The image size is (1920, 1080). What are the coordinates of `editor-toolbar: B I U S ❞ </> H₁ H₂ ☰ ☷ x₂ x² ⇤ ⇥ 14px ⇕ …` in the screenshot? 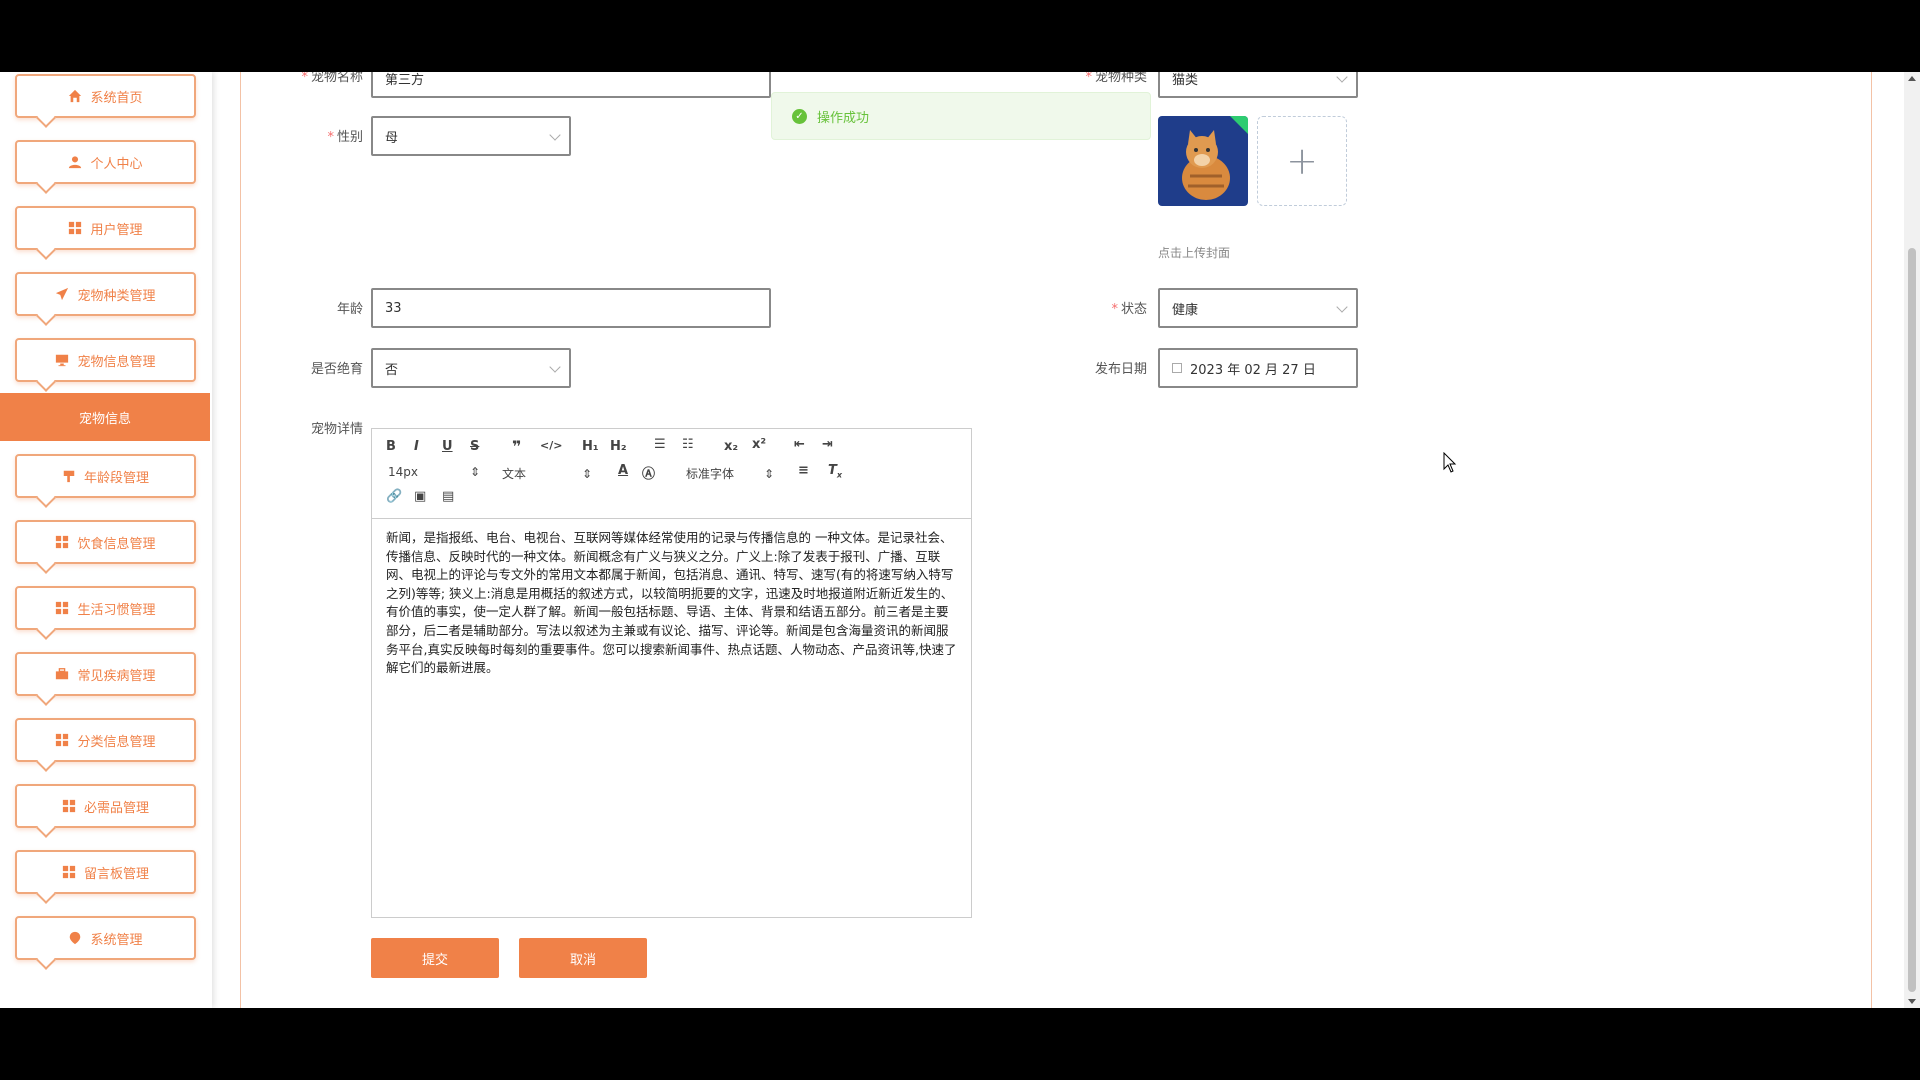 It's located at (671, 474).